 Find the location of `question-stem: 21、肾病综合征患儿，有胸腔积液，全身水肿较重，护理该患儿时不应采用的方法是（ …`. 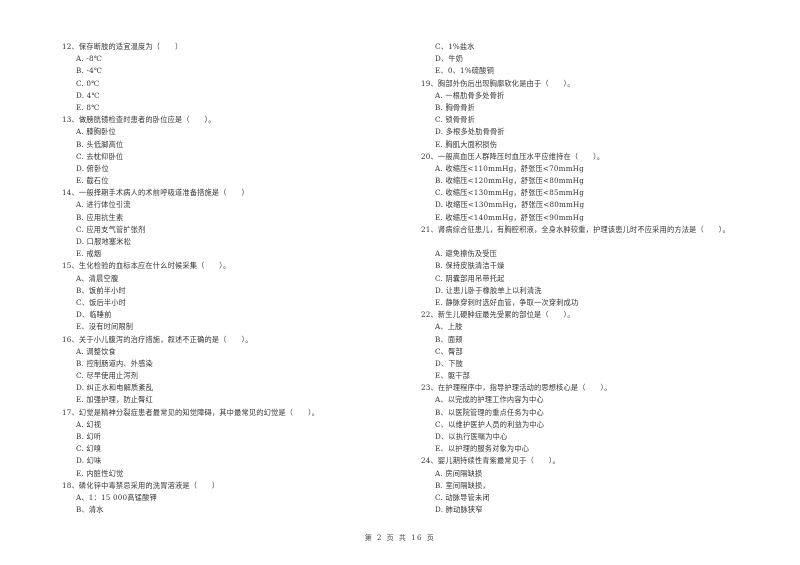

question-stem: 21、肾病综合征患儿，有胸腔积液，全身水肿较重，护理该患儿时不应采用的方法是（ … is located at coordinates (575, 229).